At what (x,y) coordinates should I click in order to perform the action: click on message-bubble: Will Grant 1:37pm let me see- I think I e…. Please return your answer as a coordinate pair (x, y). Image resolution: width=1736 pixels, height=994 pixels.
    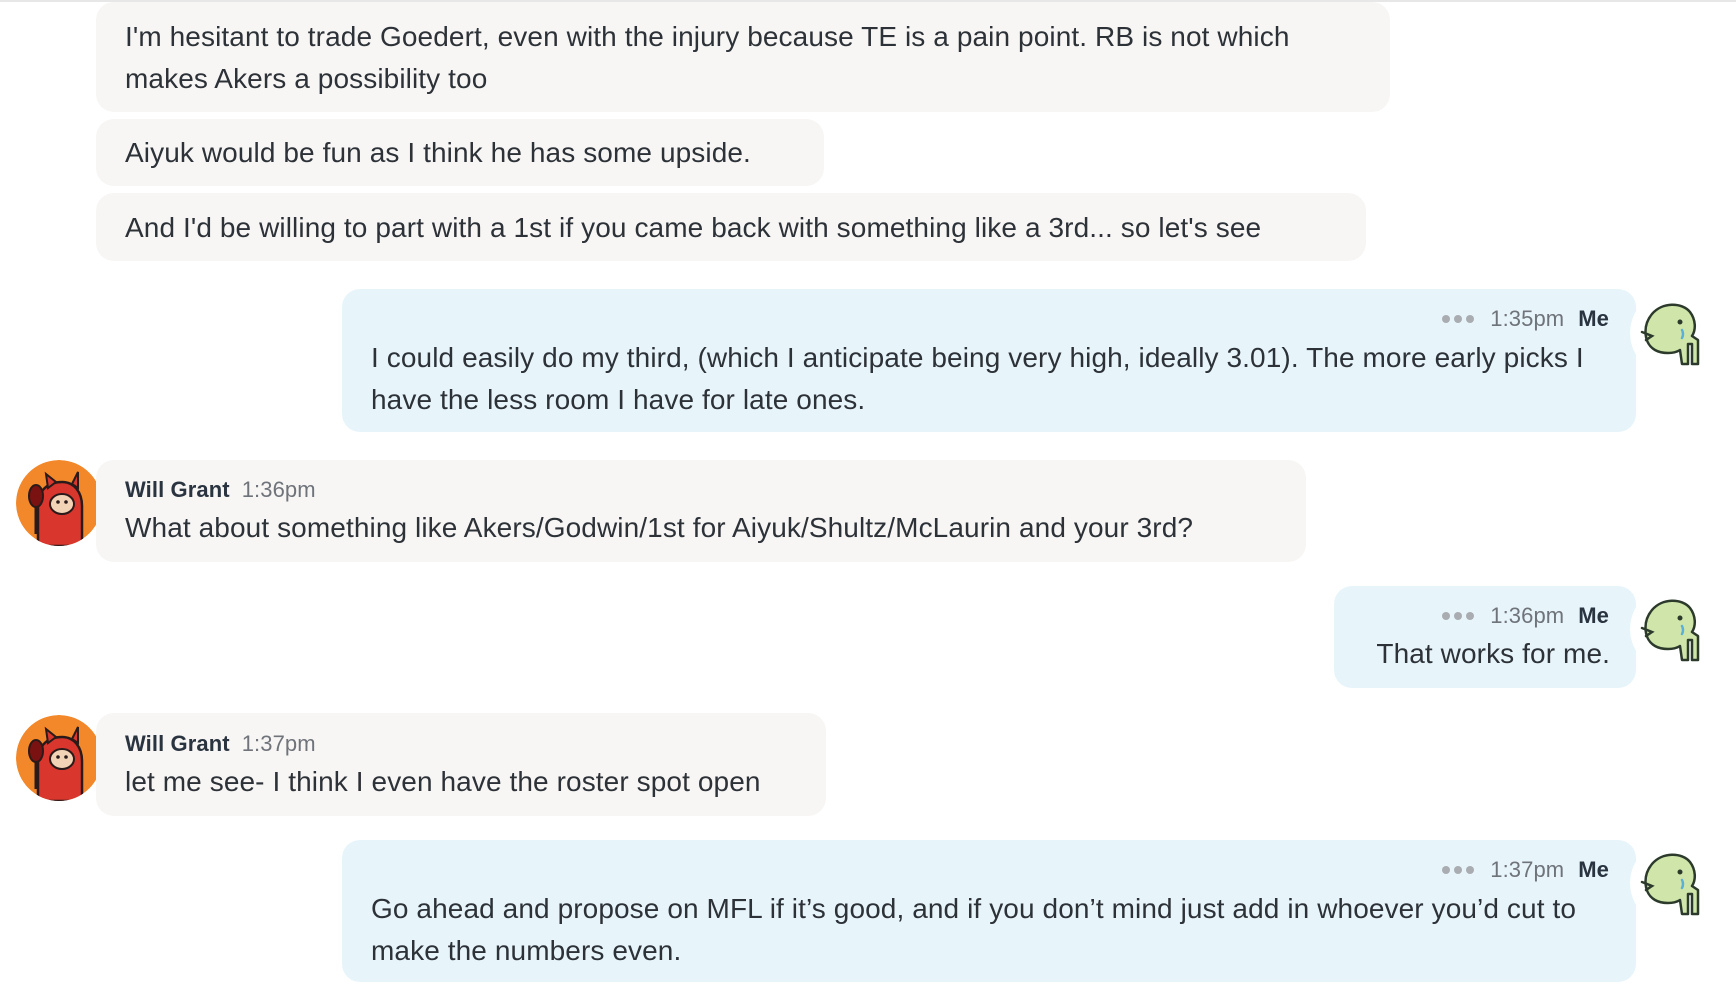
    Looking at the image, I should click on (461, 764).